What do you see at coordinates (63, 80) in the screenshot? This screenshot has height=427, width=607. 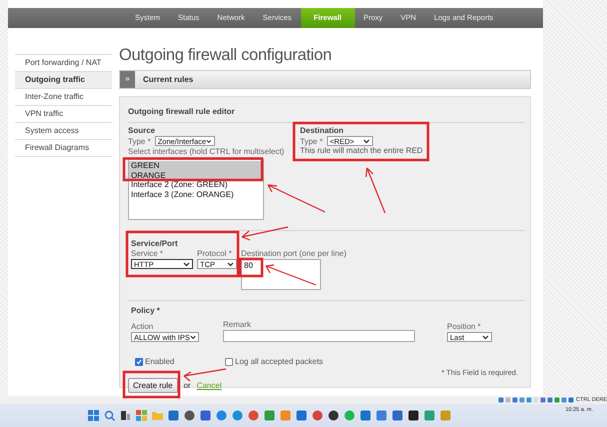 I see `sidebar-item: Outgoing traffic` at bounding box center [63, 80].